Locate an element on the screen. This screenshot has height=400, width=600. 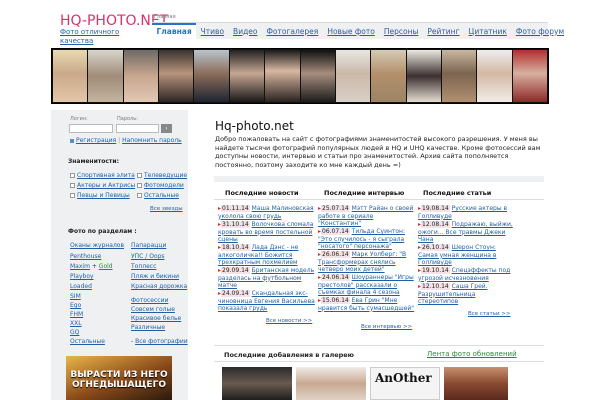
section-maxim: Maxim is located at coordinates (80, 266).